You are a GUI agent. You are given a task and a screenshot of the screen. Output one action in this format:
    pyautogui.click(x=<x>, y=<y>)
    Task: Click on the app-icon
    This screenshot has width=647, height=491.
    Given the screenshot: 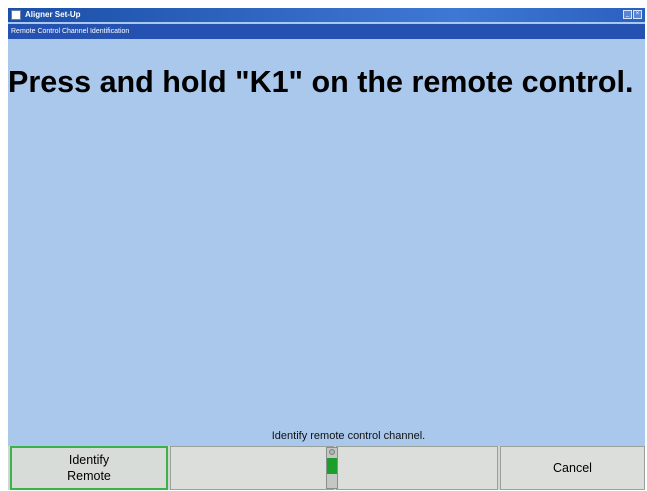 What is the action you would take?
    pyautogui.click(x=16, y=15)
    